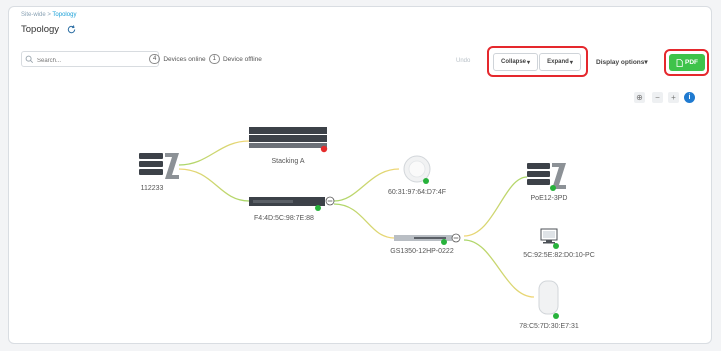 The image size is (721, 351). I want to click on device-label-pc: 5C:92:5E:82:D0:10-PC, so click(559, 255).